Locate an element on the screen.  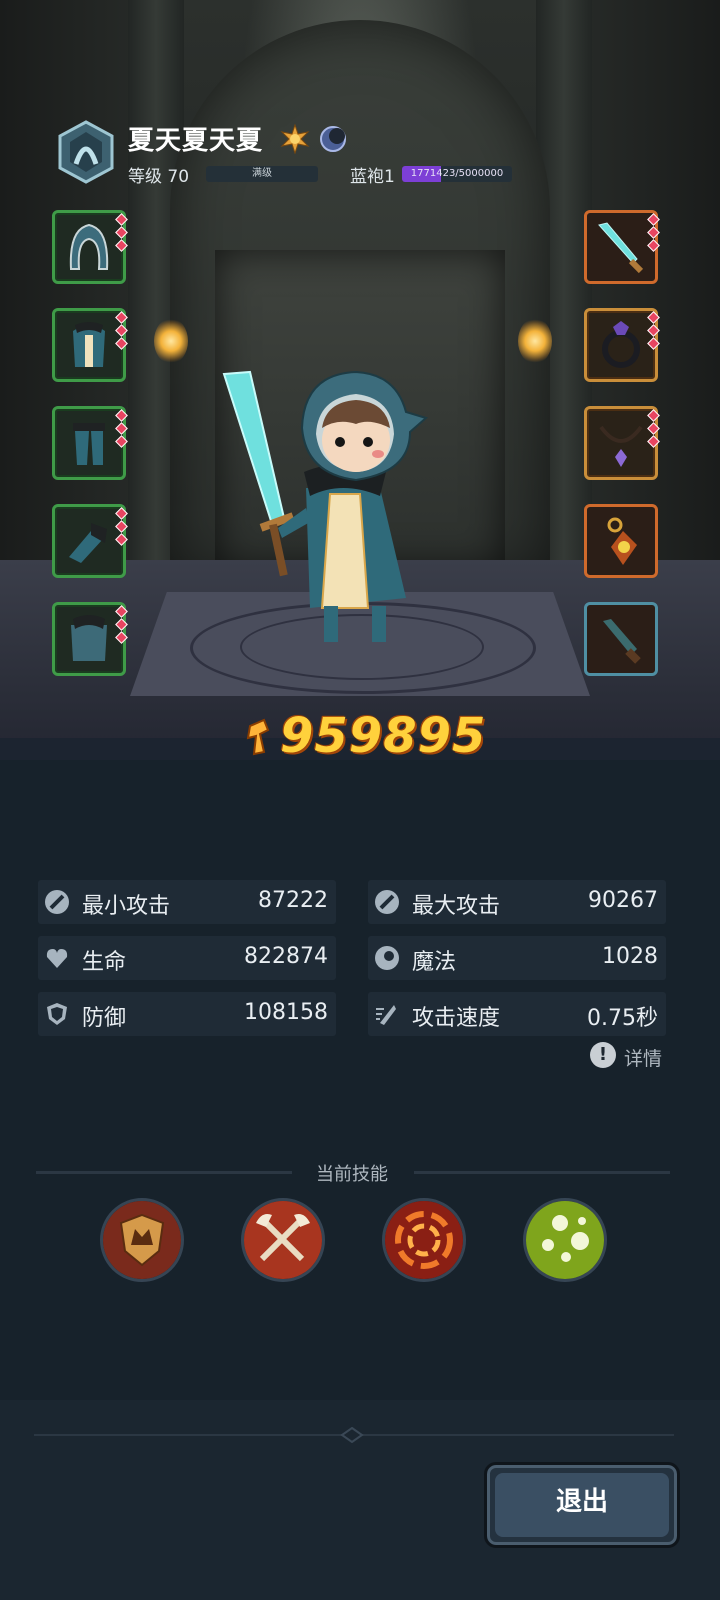
exit-button: 退出 is located at coordinates (582, 1505).